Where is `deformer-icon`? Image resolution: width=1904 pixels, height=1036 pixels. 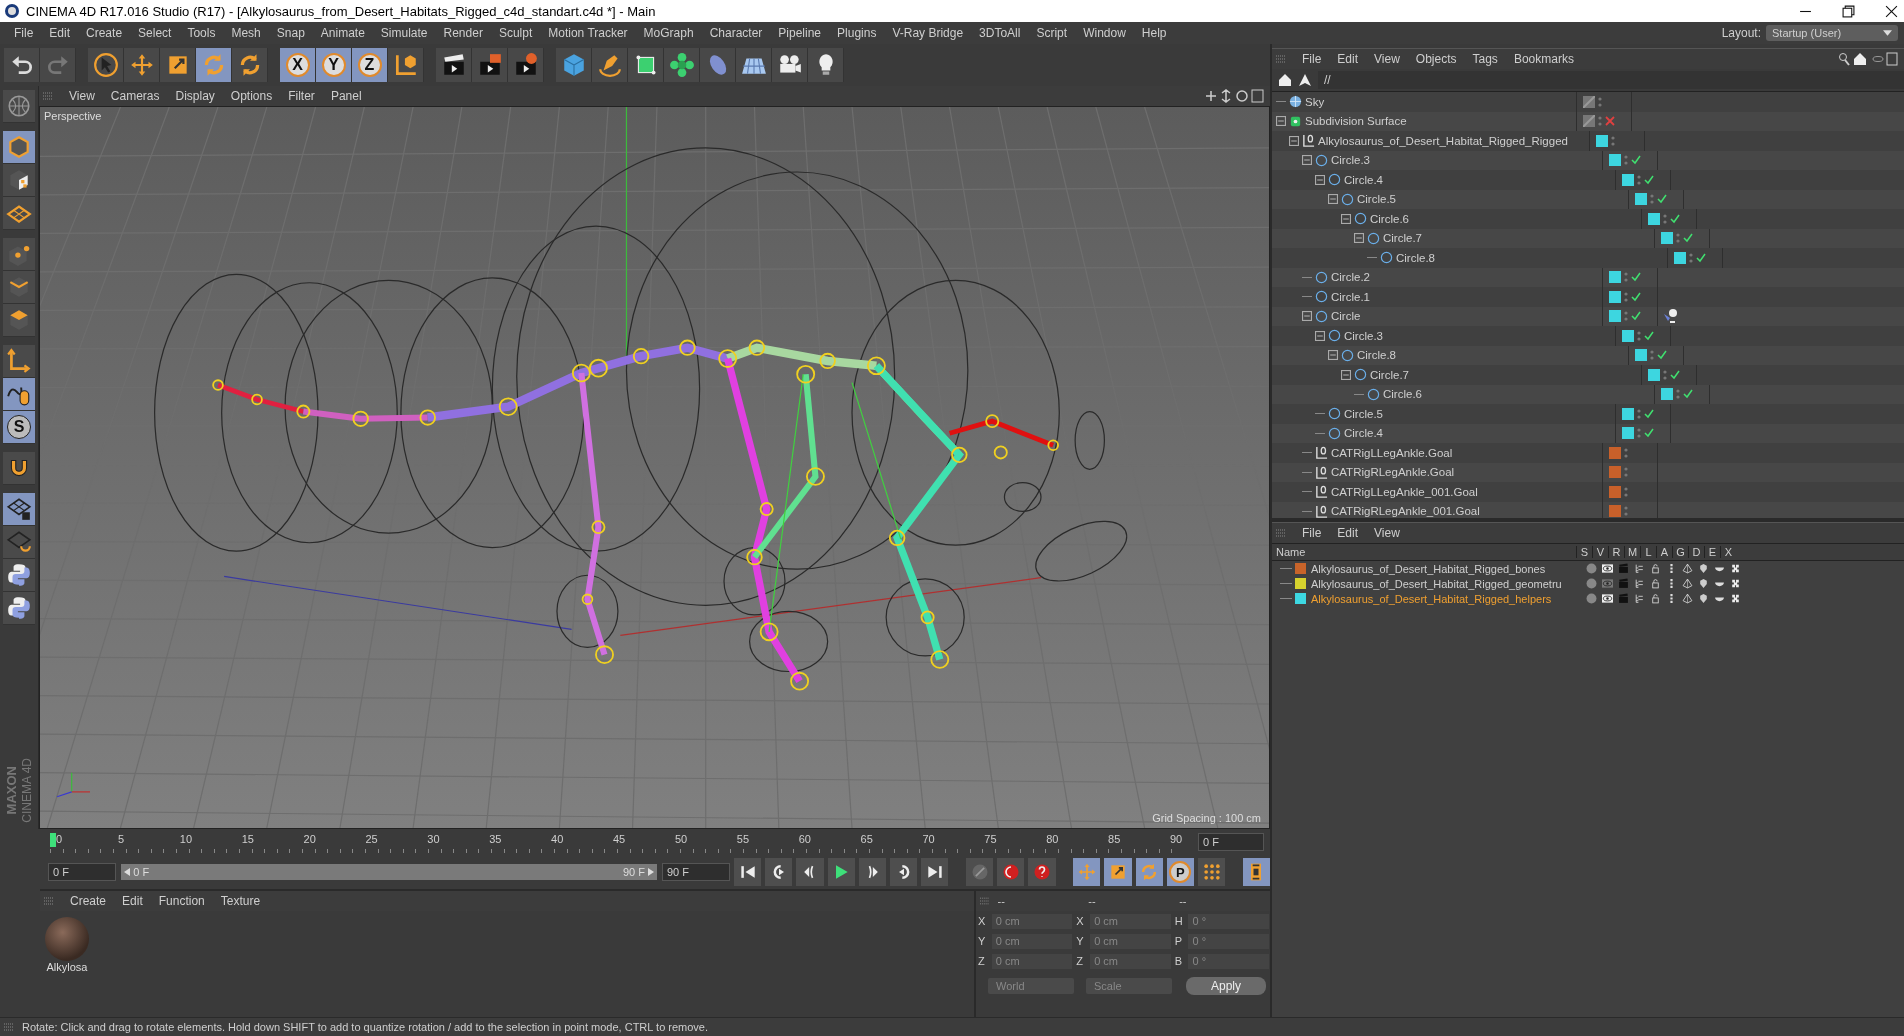
deformer-icon is located at coordinates (1703, 598).